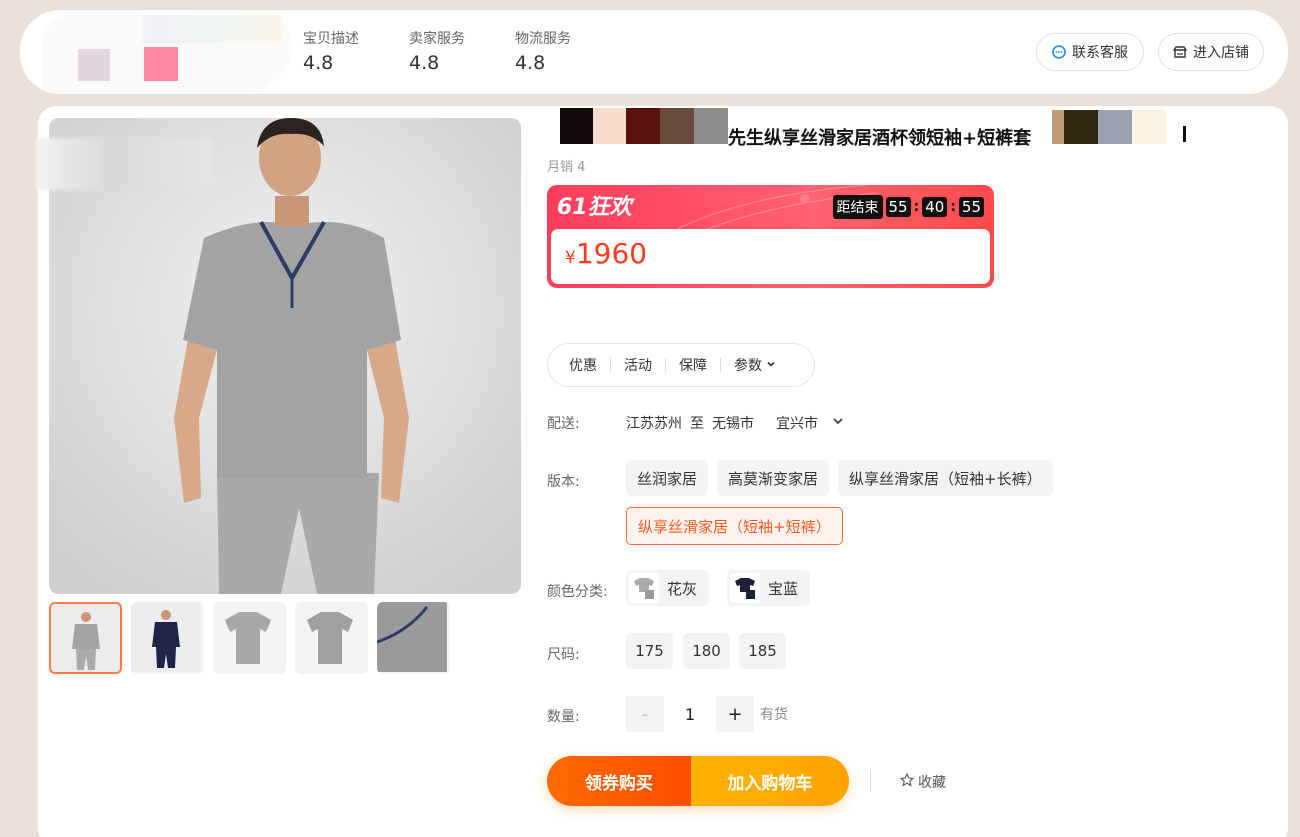 This screenshot has height=837, width=1300. Describe the element at coordinates (693, 365) in the screenshot. I see `tab-guarantee: 保障` at that location.